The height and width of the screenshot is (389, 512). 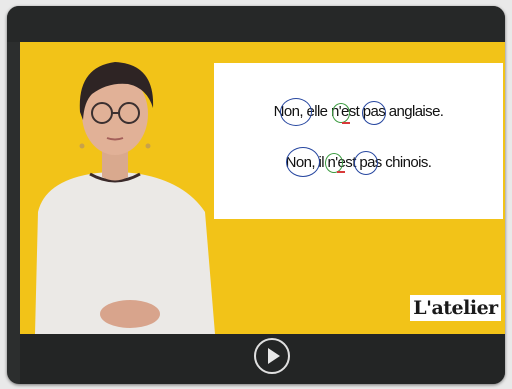 I want to click on brand-logo: L'atelier, so click(x=455, y=308).